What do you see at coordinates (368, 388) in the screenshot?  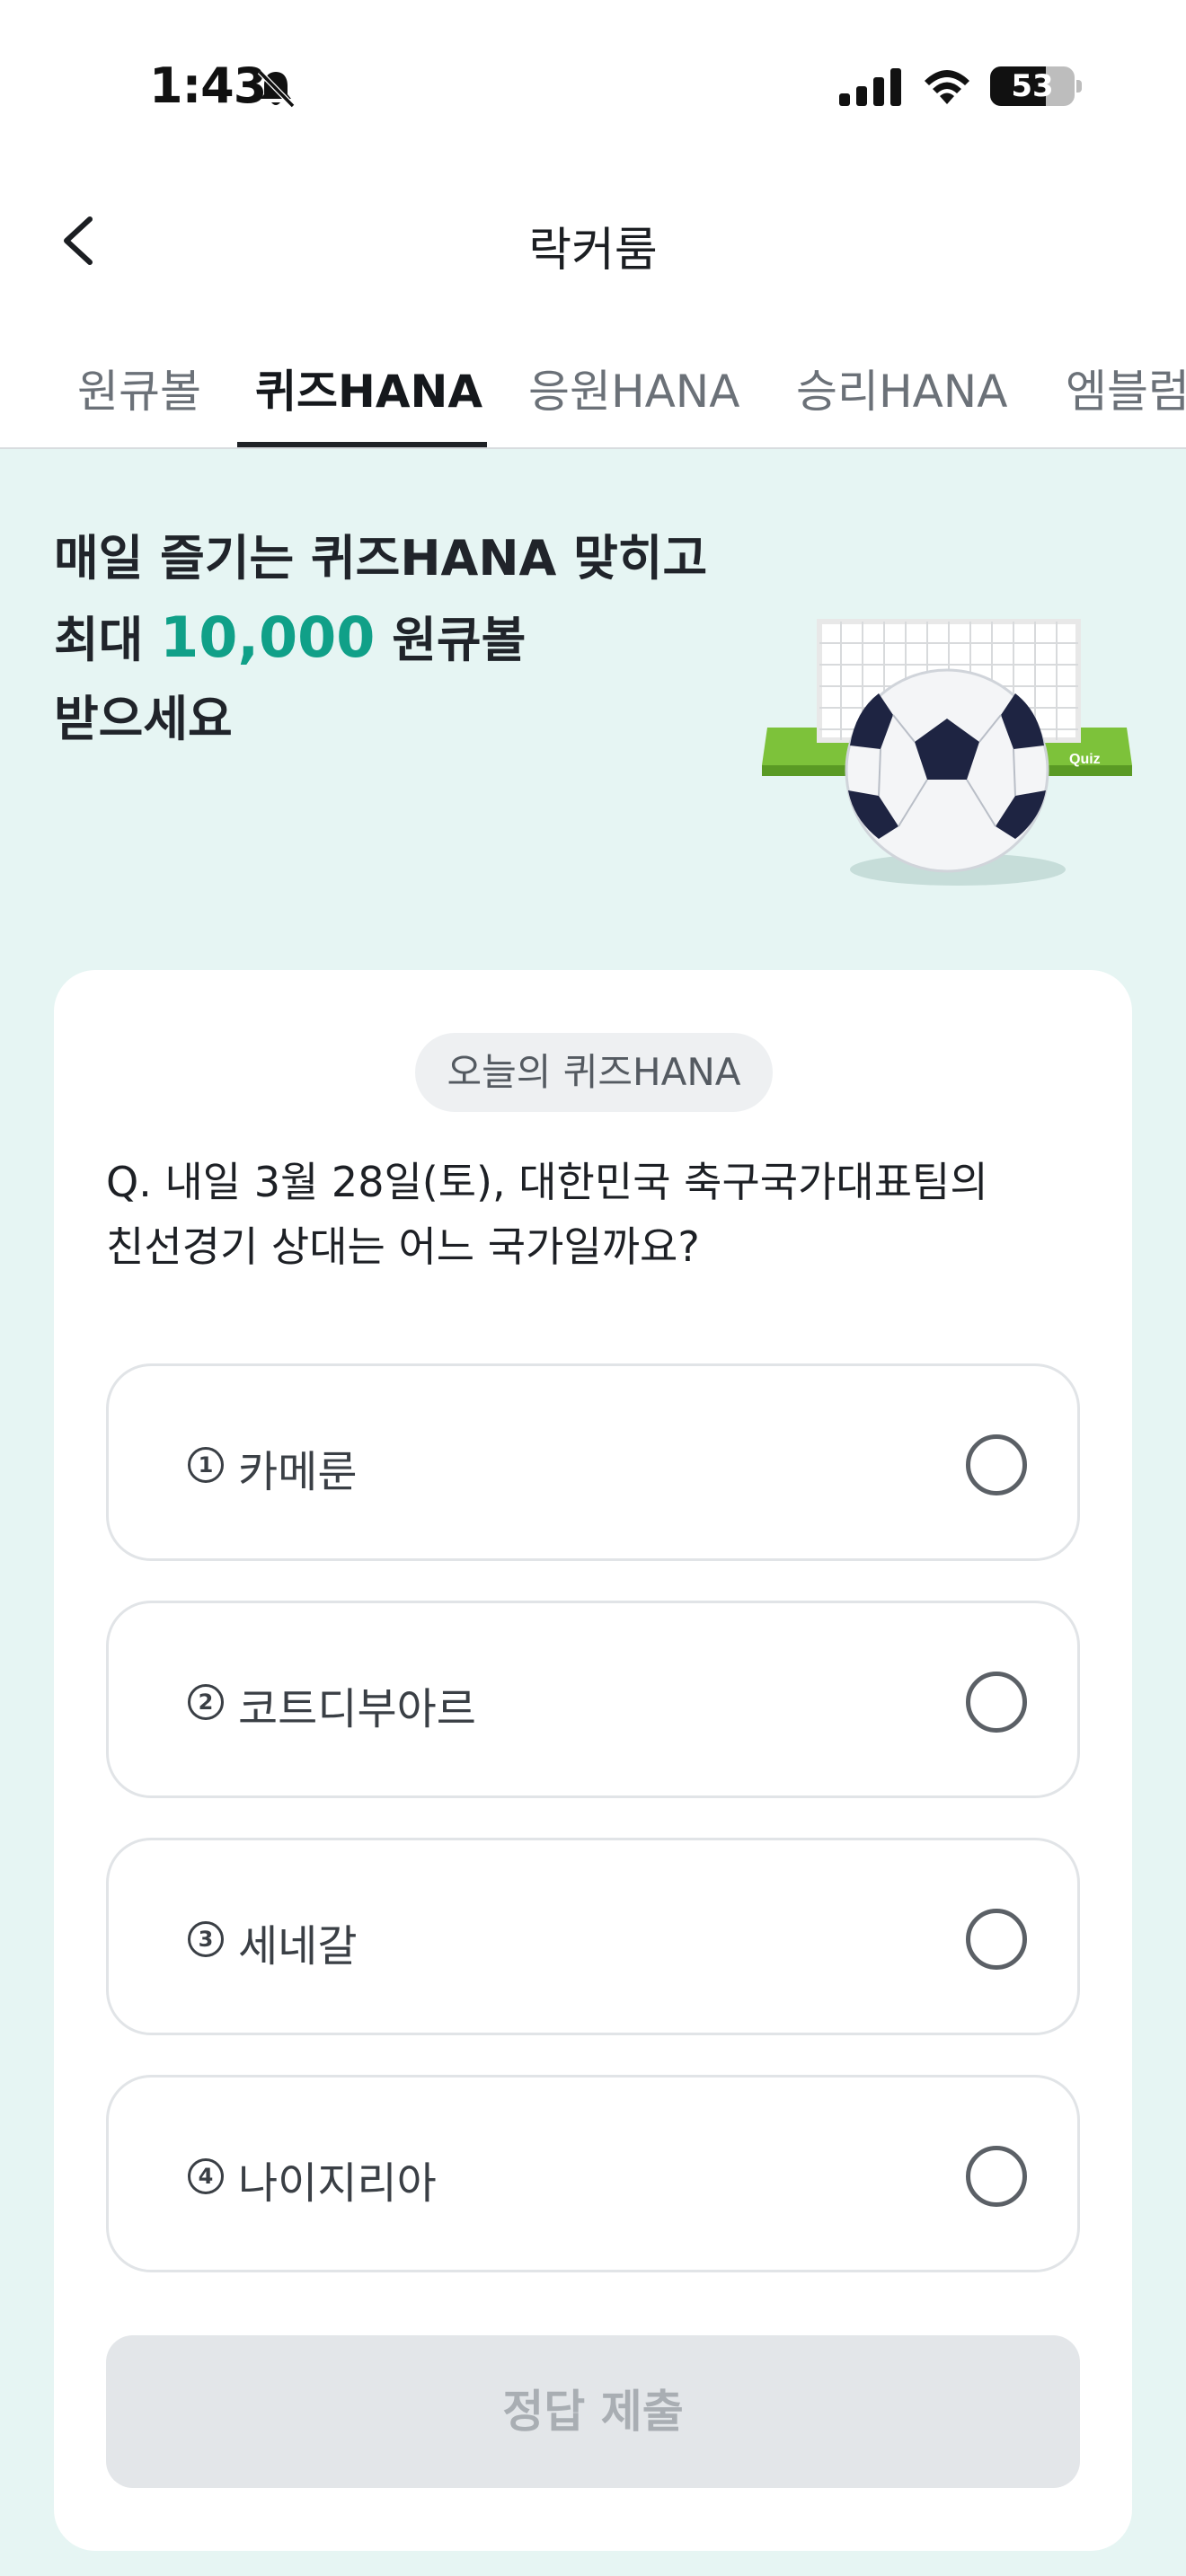 I see `tab-quiz-hana: 퀴즈HANA` at bounding box center [368, 388].